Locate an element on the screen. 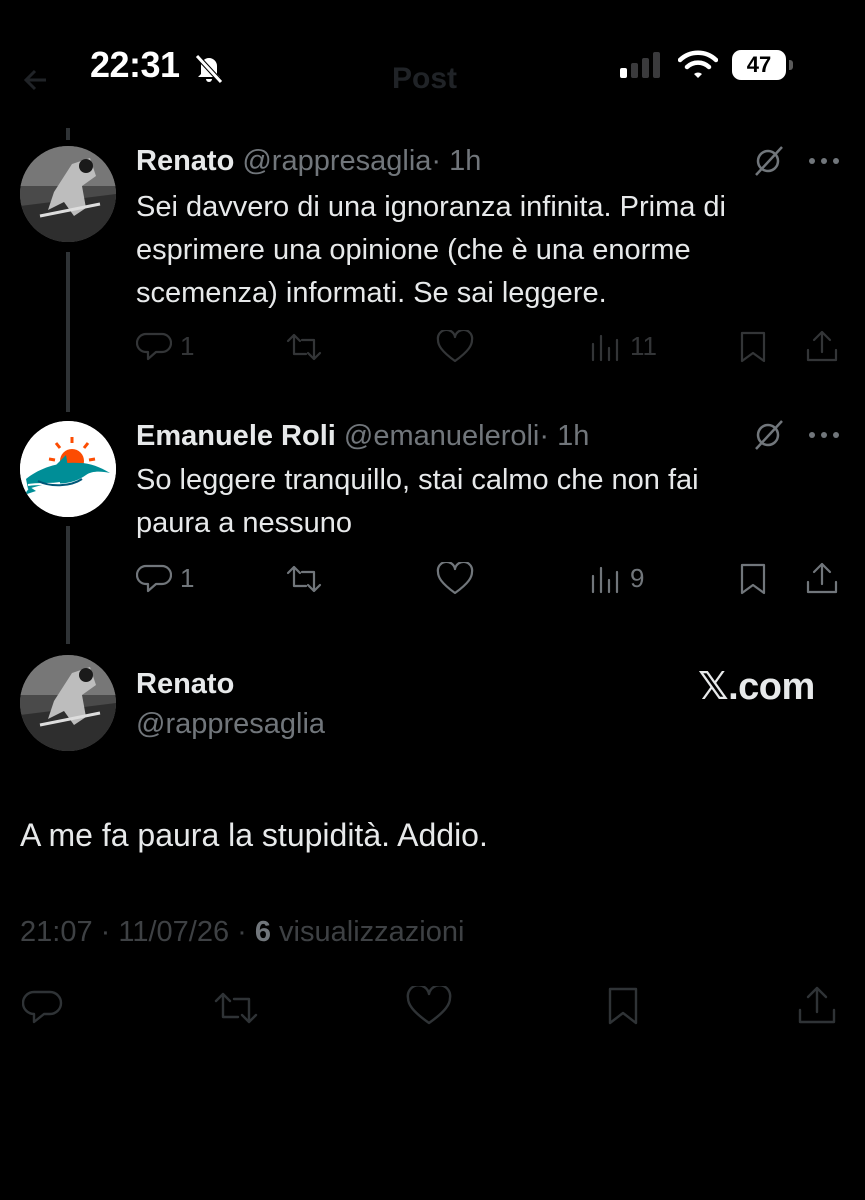  battery-level: 47 is located at coordinates (759, 64).